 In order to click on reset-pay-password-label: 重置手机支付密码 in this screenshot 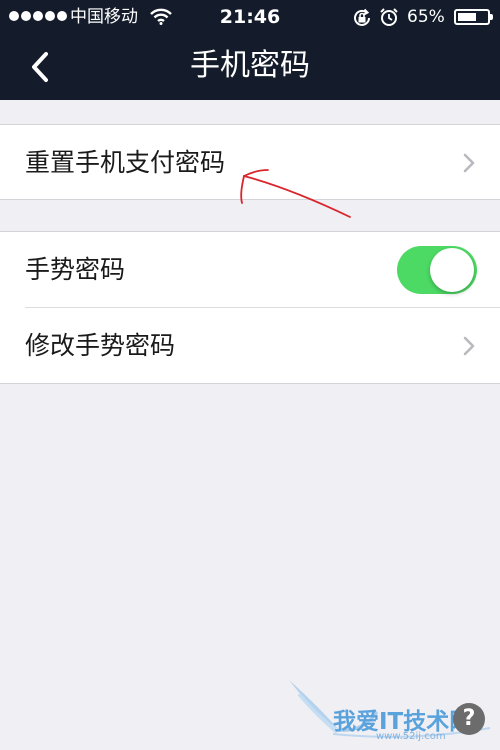, I will do `click(125, 162)`.